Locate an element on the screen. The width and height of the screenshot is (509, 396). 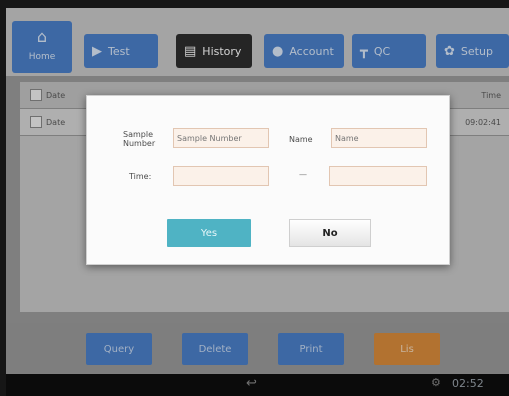
name-label: Name is located at coordinates (301, 139).